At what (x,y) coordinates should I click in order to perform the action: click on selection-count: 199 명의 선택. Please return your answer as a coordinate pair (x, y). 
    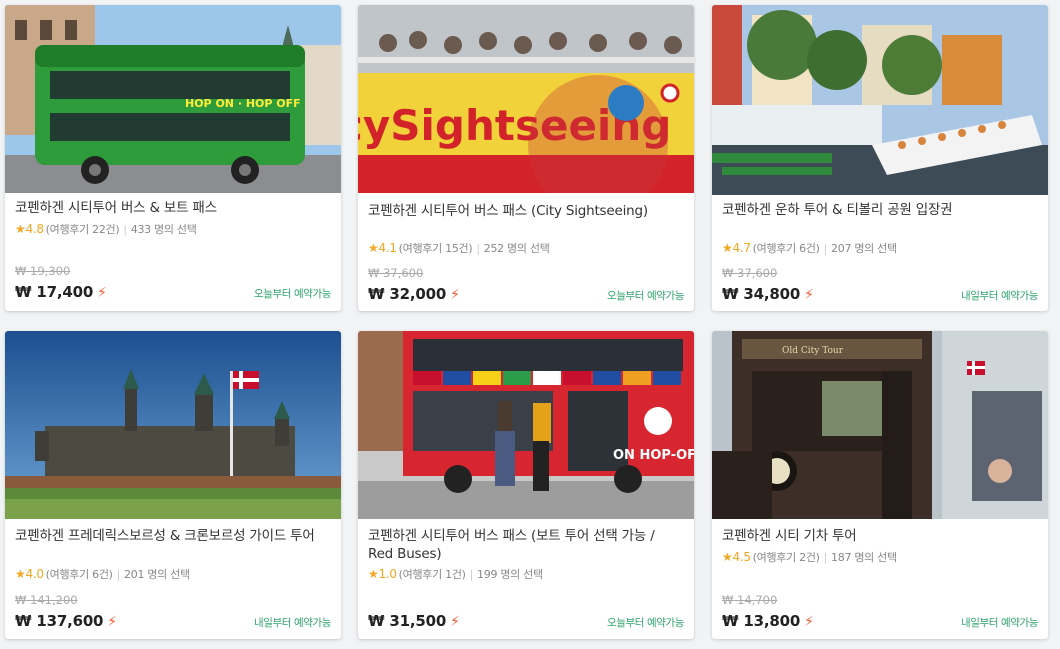
    Looking at the image, I should click on (510, 574).